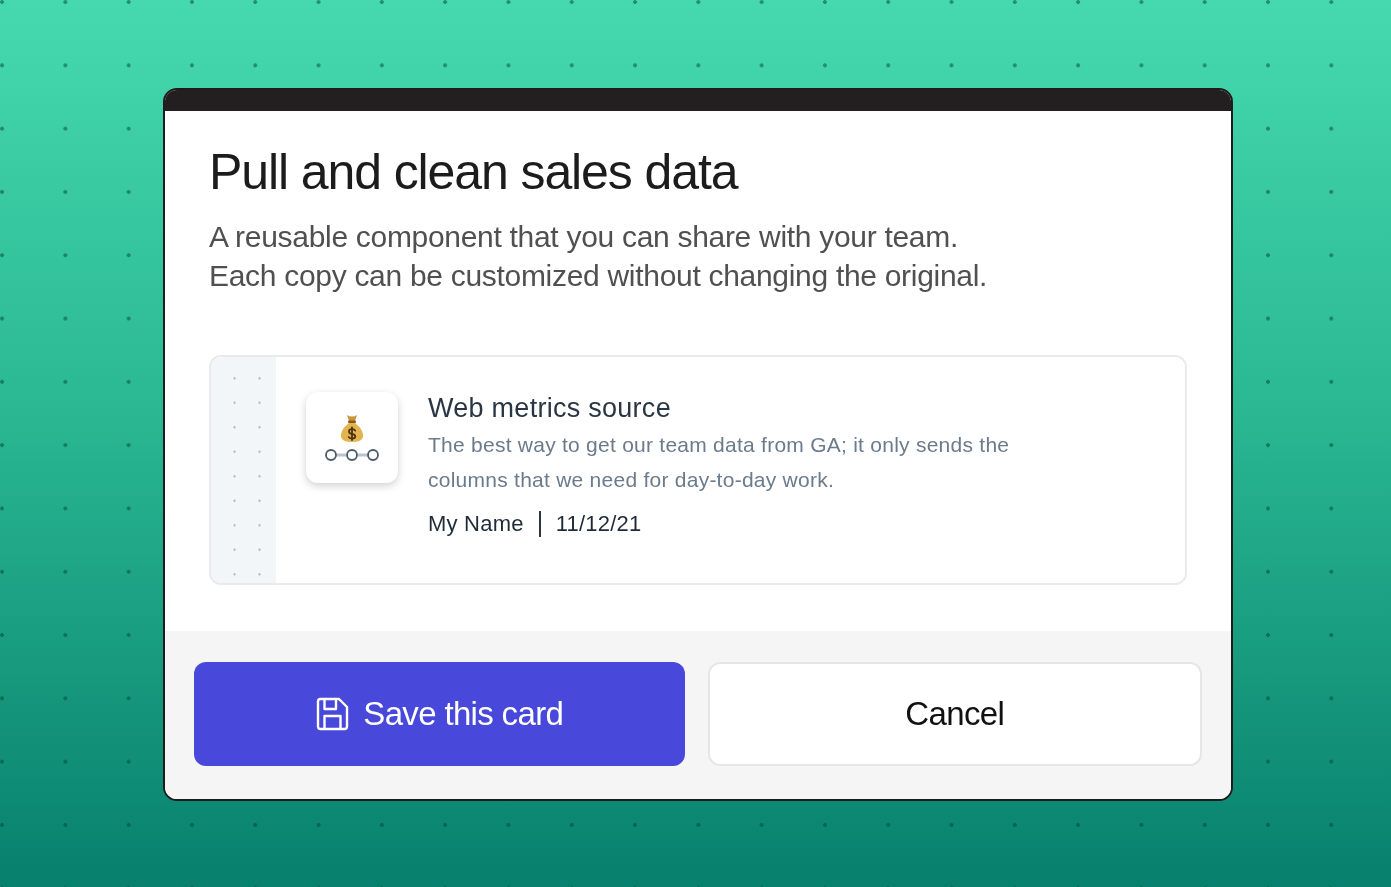 The height and width of the screenshot is (887, 1391). Describe the element at coordinates (954, 714) in the screenshot. I see `cancel-button: Cancel` at that location.